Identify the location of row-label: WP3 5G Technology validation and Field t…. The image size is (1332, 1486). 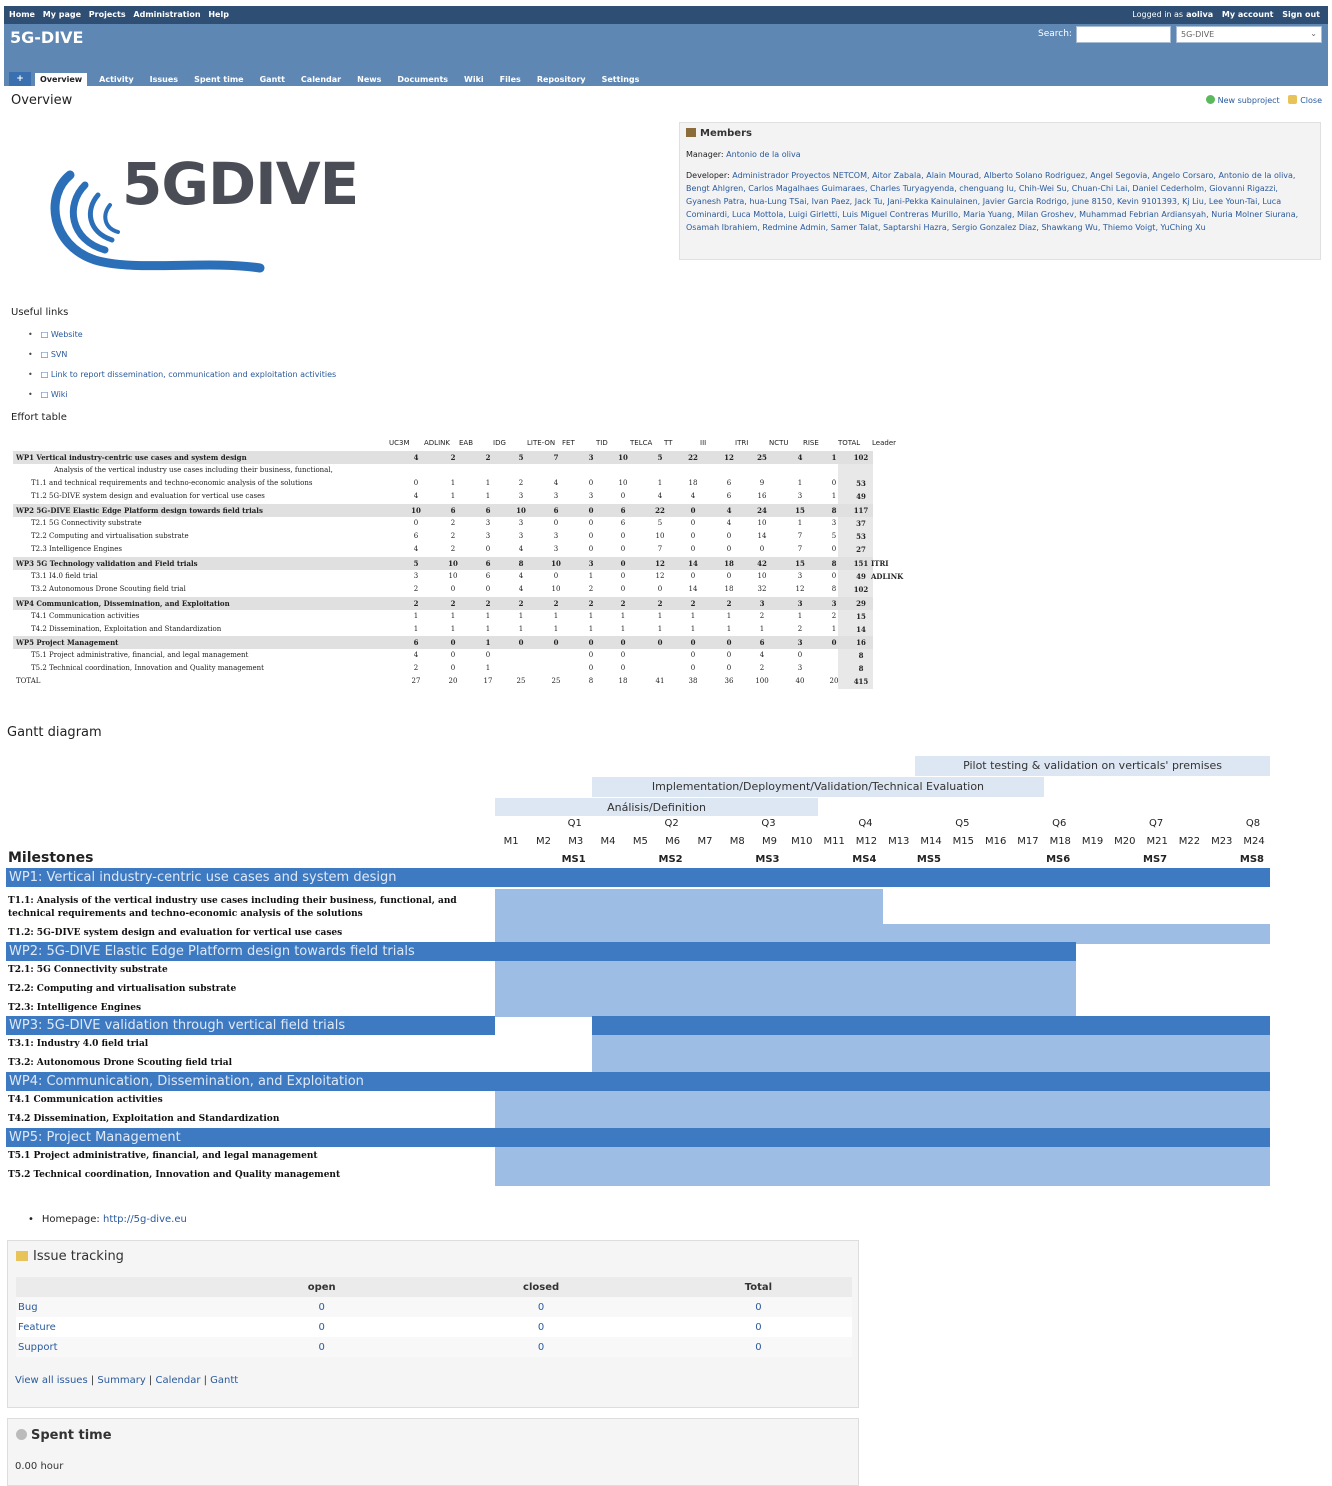
(107, 563).